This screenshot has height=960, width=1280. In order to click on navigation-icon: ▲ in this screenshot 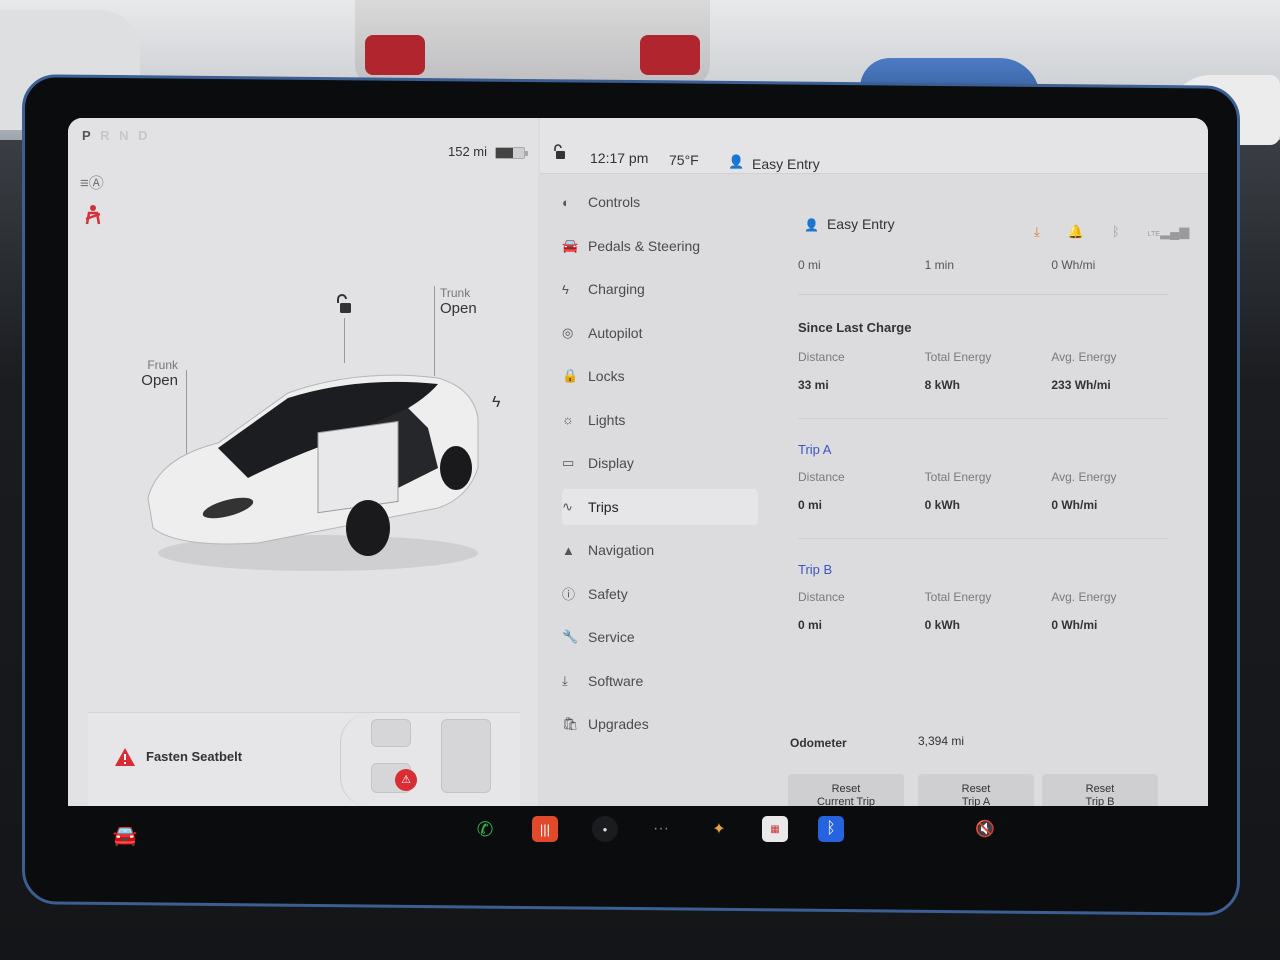, I will do `click(568, 550)`.